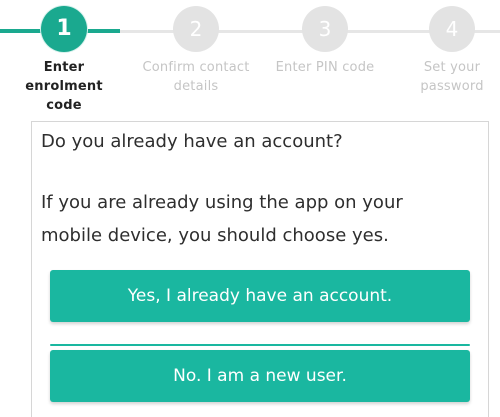 This screenshot has height=417, width=500. Describe the element at coordinates (452, 29) in the screenshot. I see `step-number-4: 4` at that location.